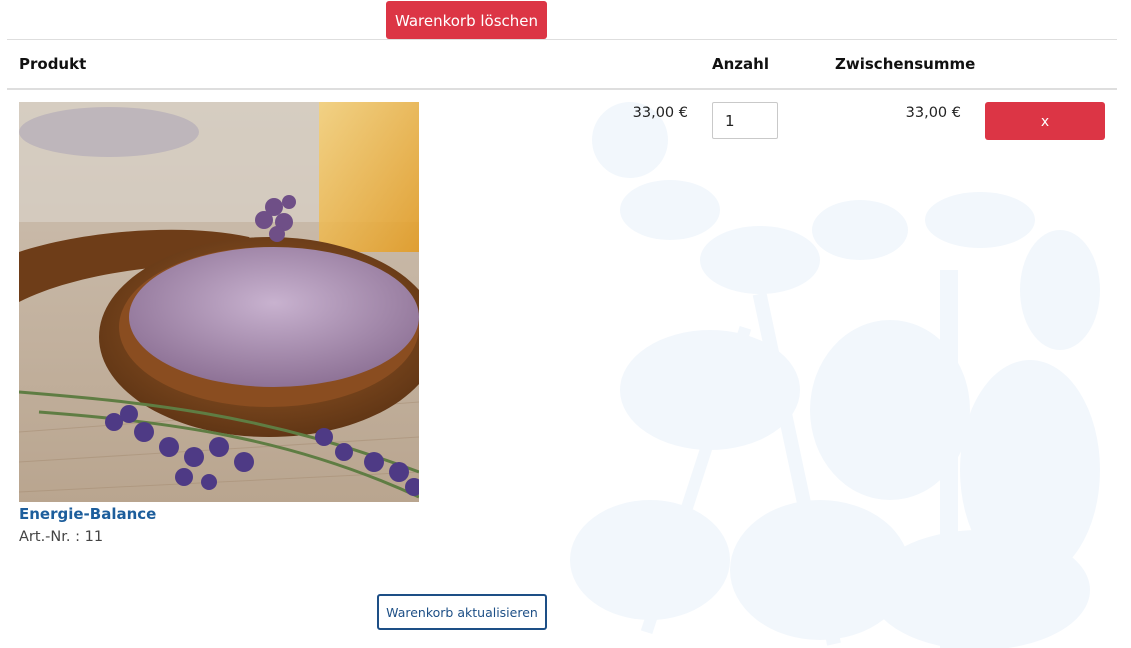 This screenshot has height=648, width=1131. I want to click on header-divider, so click(562, 89).